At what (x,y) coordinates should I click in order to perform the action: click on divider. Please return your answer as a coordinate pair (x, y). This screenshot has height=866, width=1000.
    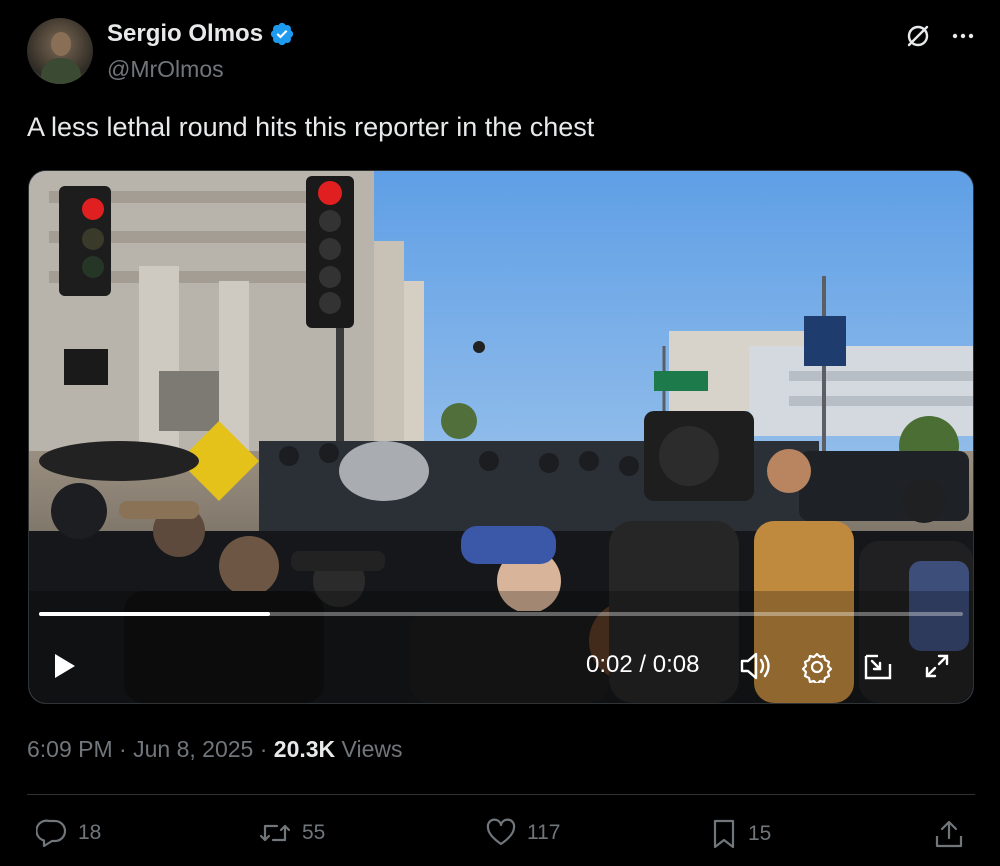
    Looking at the image, I should click on (501, 794).